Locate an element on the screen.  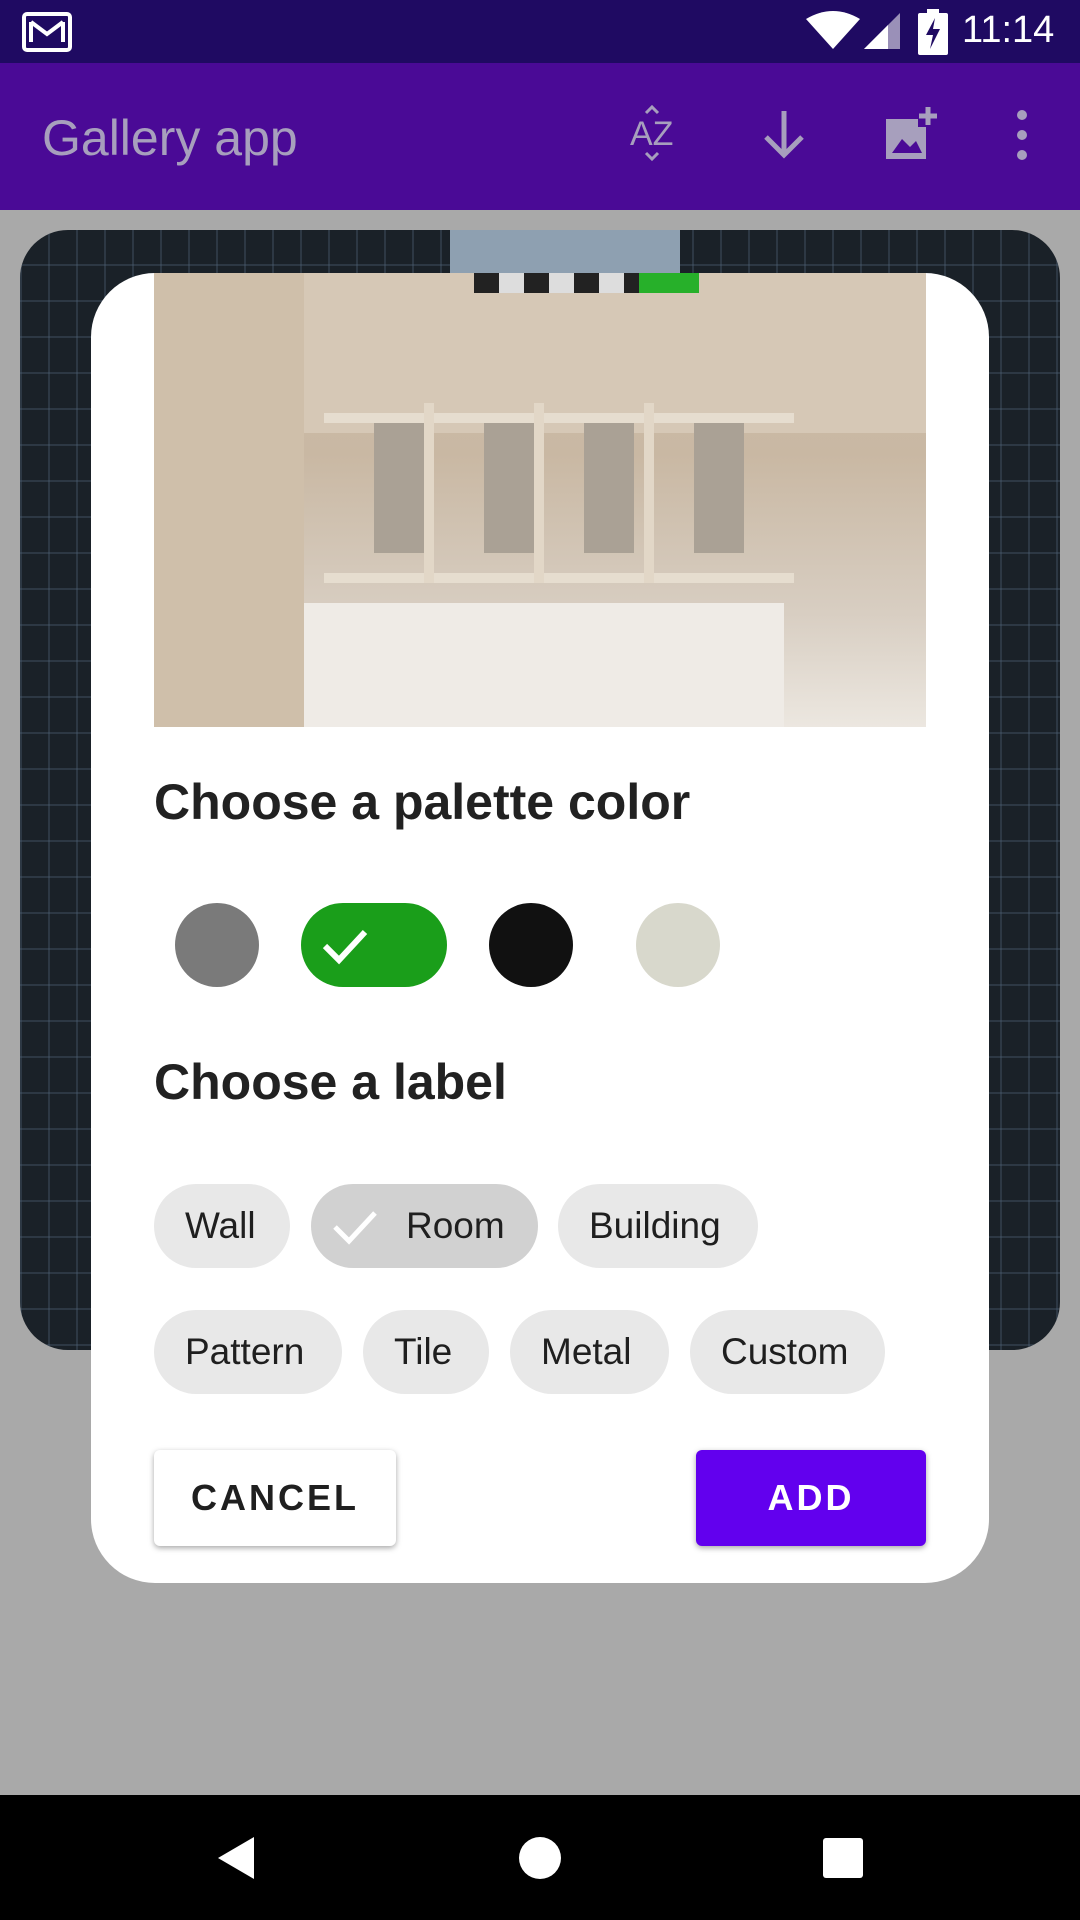
battery-charging-icon is located at coordinates (933, 32).